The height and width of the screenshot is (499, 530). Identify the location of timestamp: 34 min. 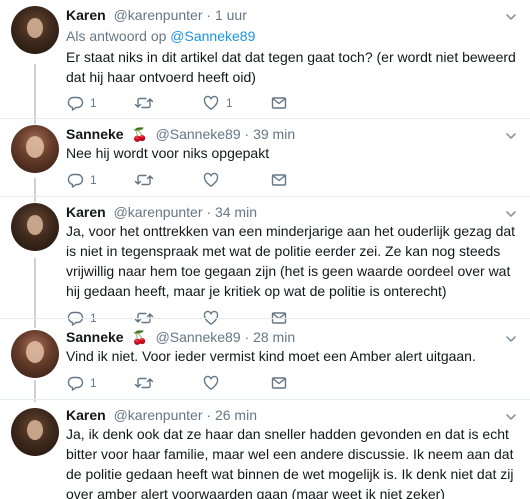
(236, 212).